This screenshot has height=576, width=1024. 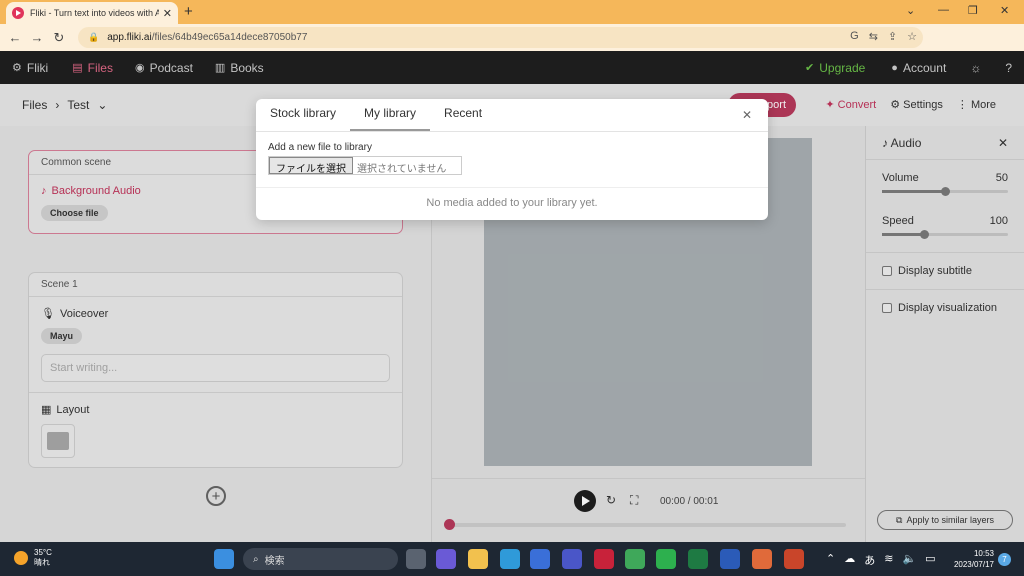 I want to click on bookmark-star-icon: ☆, so click(x=912, y=36).